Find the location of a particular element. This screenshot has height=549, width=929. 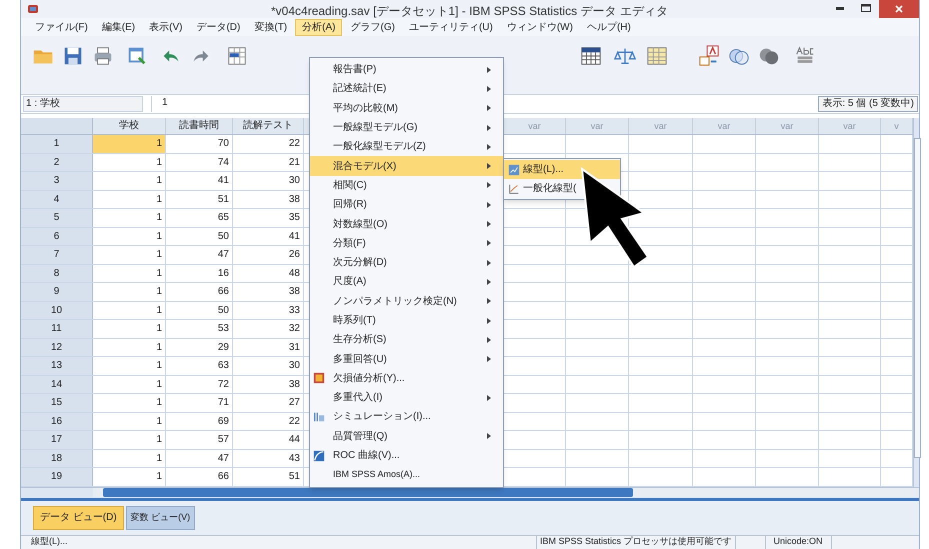

row-number: 19 is located at coordinates (57, 477).